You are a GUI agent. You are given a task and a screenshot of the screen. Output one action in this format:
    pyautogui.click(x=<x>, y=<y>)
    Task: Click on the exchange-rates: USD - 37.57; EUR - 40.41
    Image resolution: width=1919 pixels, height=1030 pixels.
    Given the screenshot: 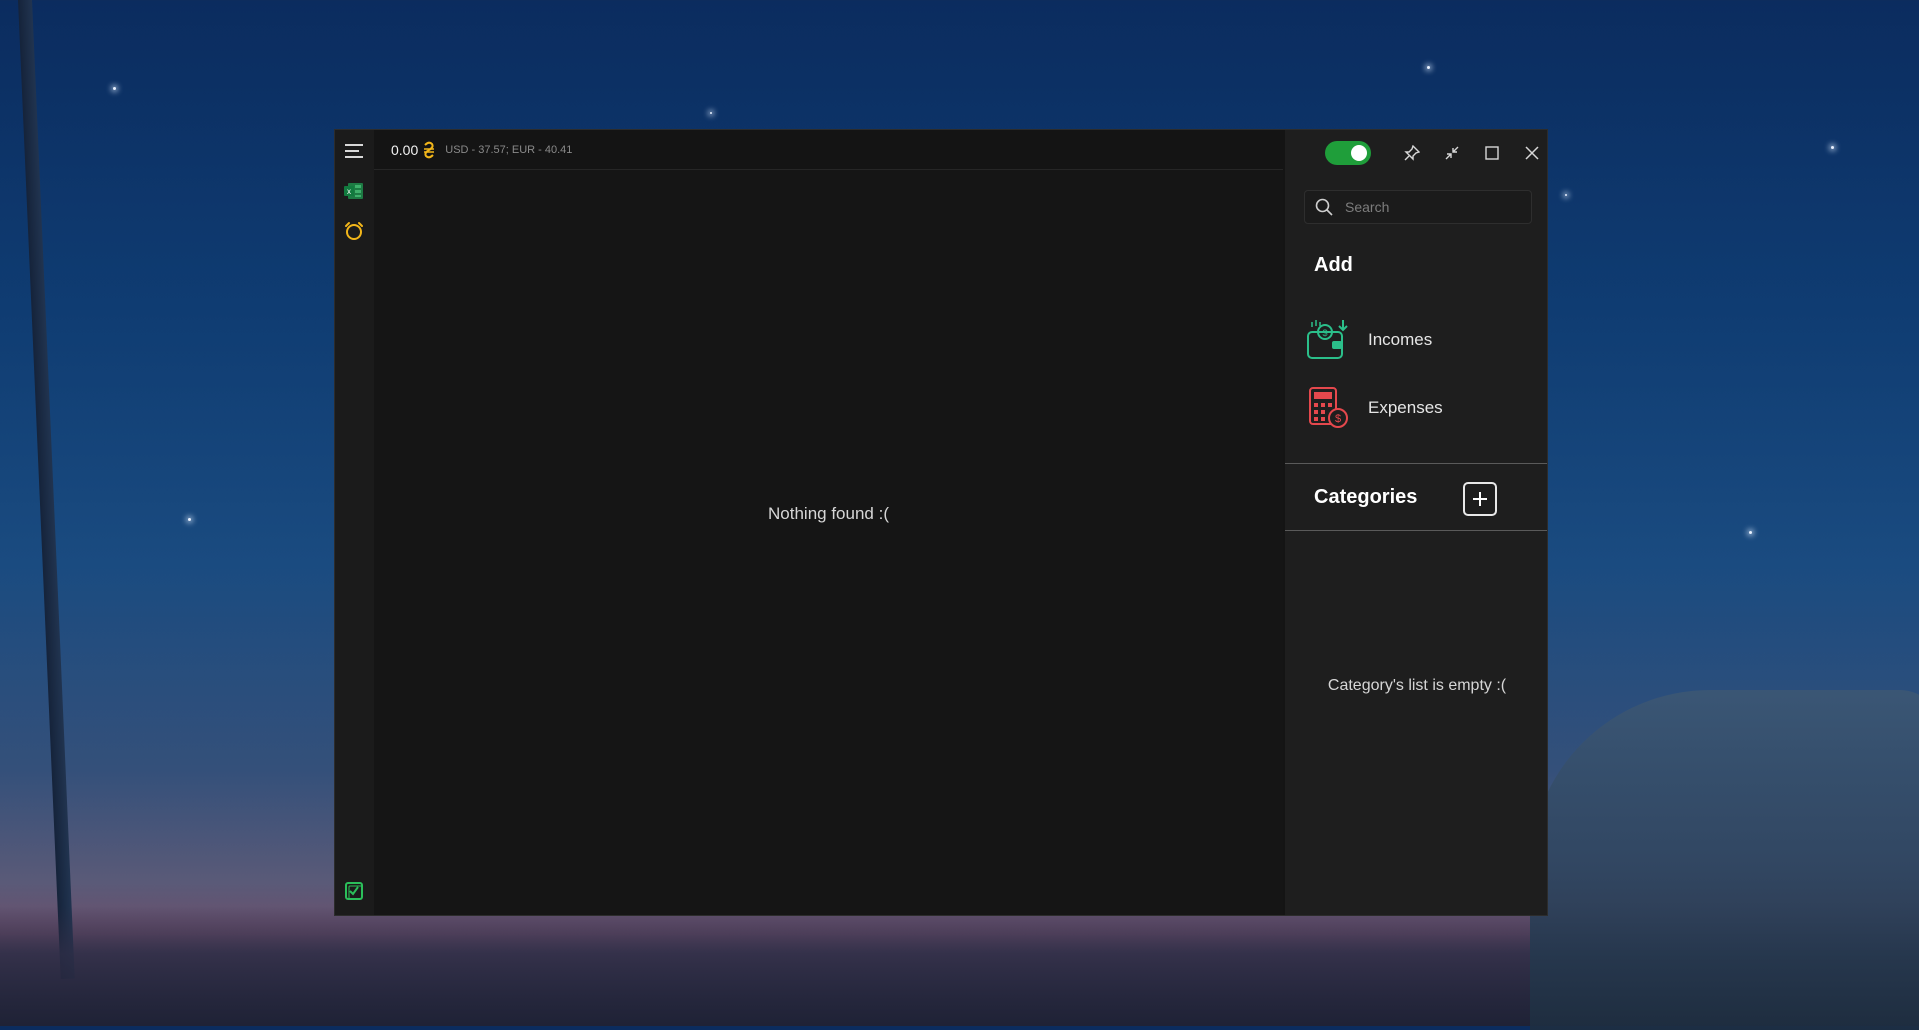 What is the action you would take?
    pyautogui.click(x=509, y=149)
    